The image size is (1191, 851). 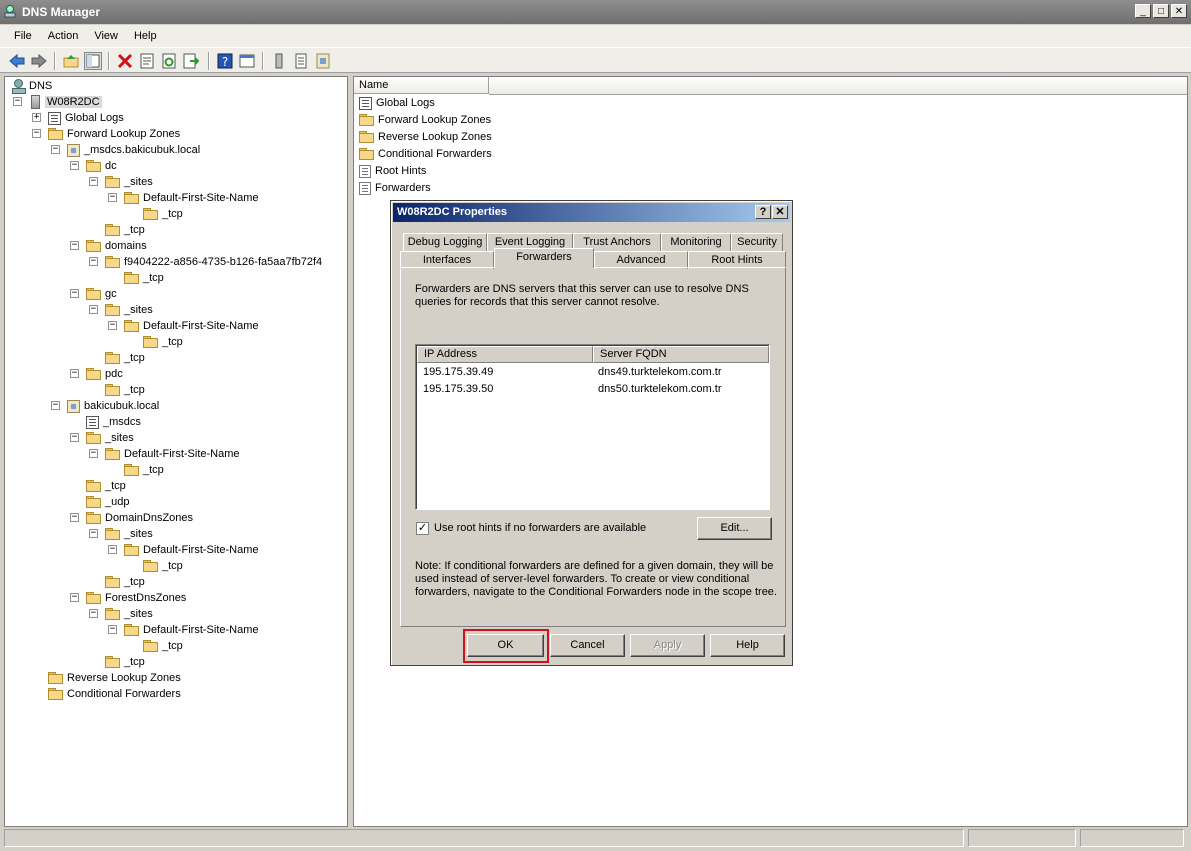 I want to click on list-item: Conditional Forwarders, so click(x=425, y=154).